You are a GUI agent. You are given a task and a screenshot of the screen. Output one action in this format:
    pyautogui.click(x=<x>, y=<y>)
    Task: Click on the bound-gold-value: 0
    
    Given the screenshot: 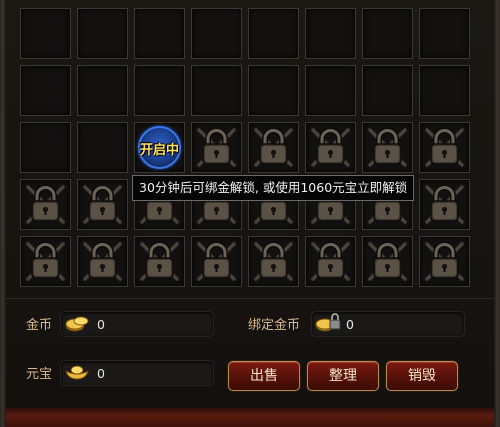 What is the action you would take?
    pyautogui.click(x=350, y=324)
    